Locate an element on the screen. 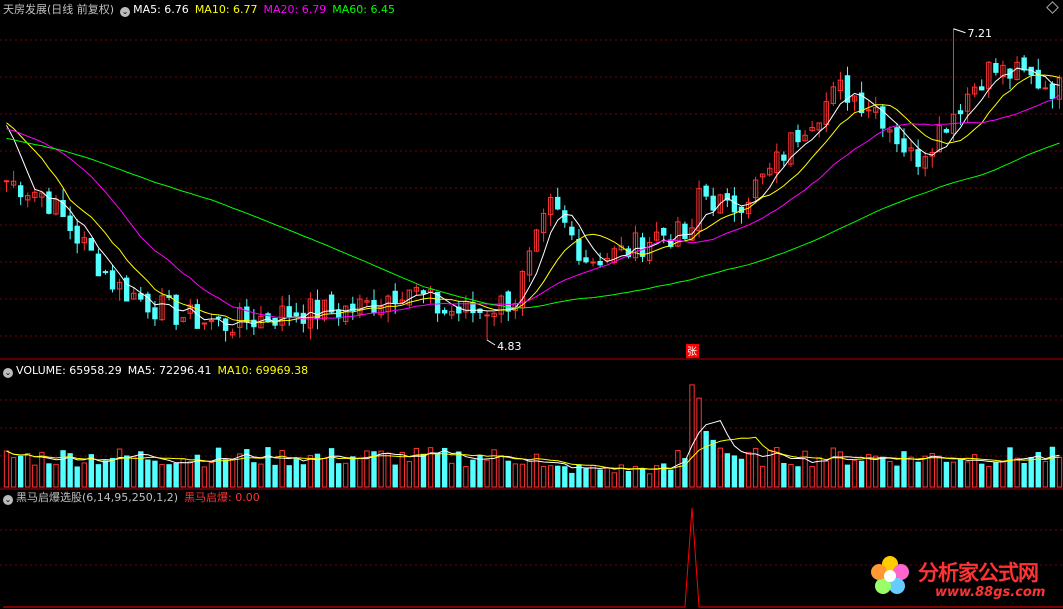 This screenshot has width=1063, height=609. logo-text: 分析家公式网 is located at coordinates (978, 573).